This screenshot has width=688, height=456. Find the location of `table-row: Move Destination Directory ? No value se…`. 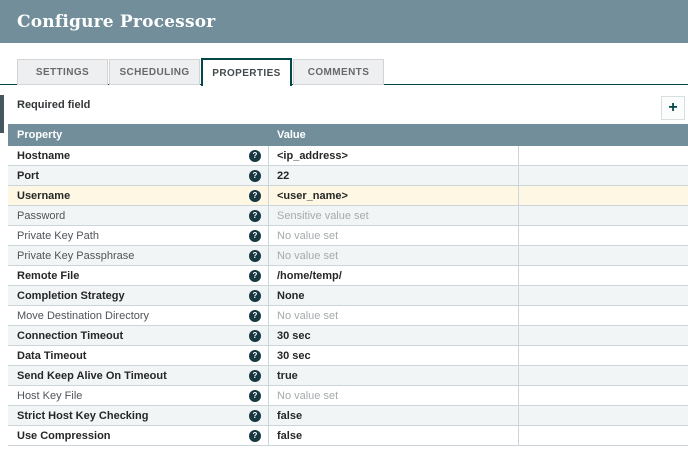

table-row: Move Destination Directory ? No value se… is located at coordinates (348, 316).